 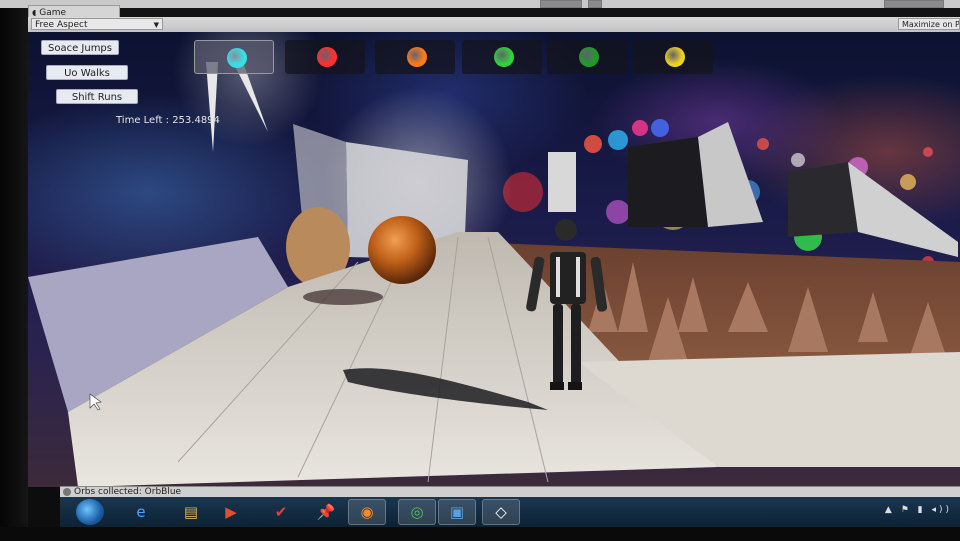 I want to click on system-tray: ▲ ⚑ ▮ ◂)), so click(x=918, y=510).